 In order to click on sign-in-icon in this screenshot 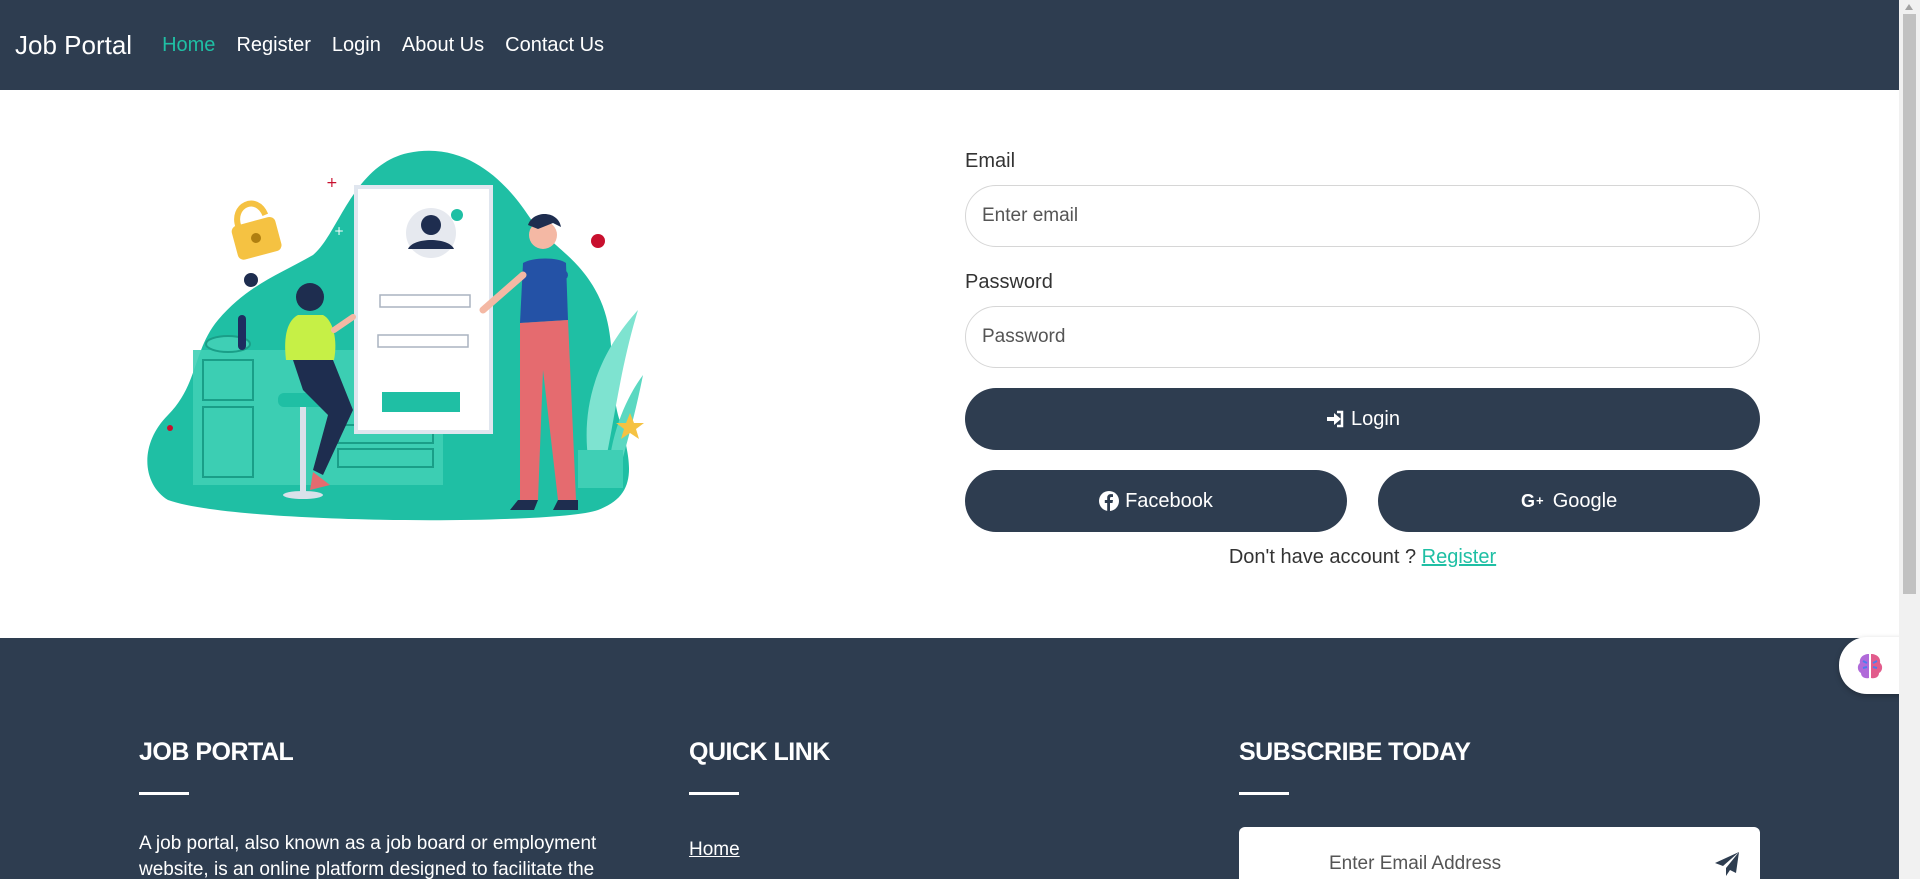, I will do `click(1335, 419)`.